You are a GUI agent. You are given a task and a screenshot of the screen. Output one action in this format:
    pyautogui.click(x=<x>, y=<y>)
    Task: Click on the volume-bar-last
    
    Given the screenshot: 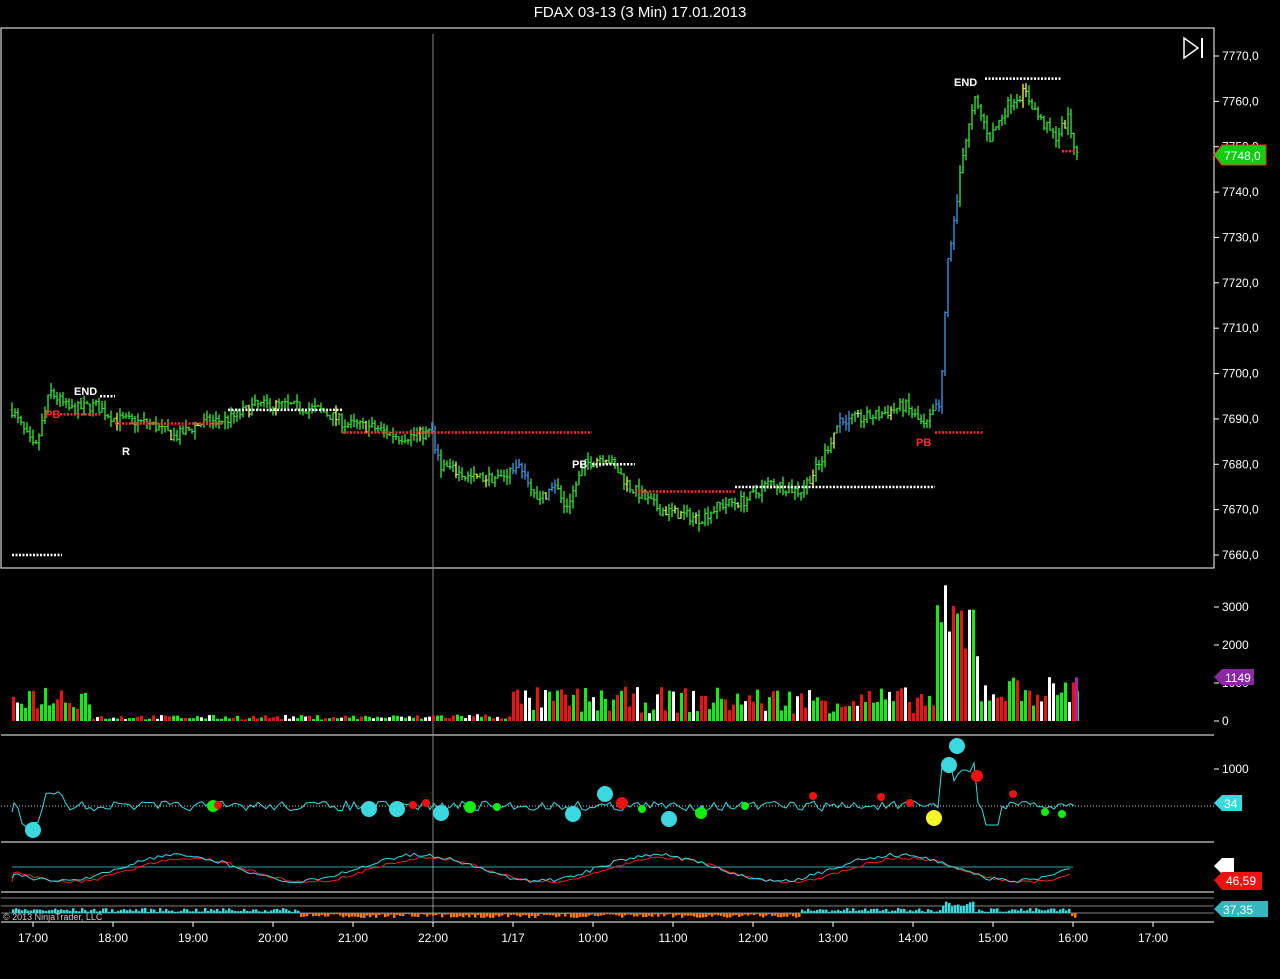 What is the action you would take?
    pyautogui.click(x=1076, y=699)
    